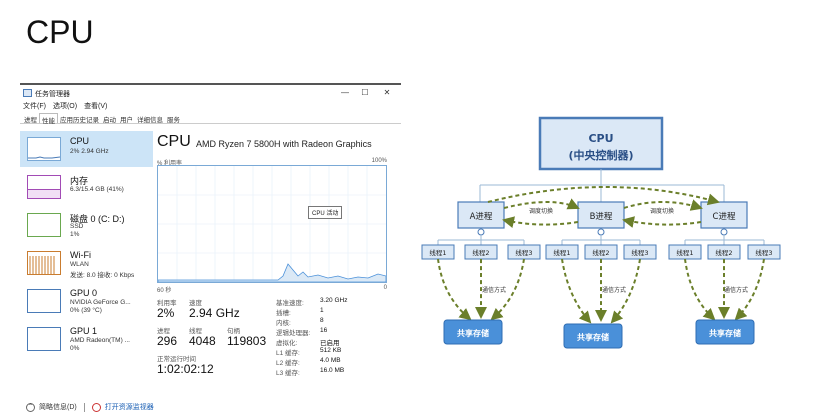  I want to click on sidebar-item-memory: 内存 6.3/15.4 GB (41%), so click(86, 187).